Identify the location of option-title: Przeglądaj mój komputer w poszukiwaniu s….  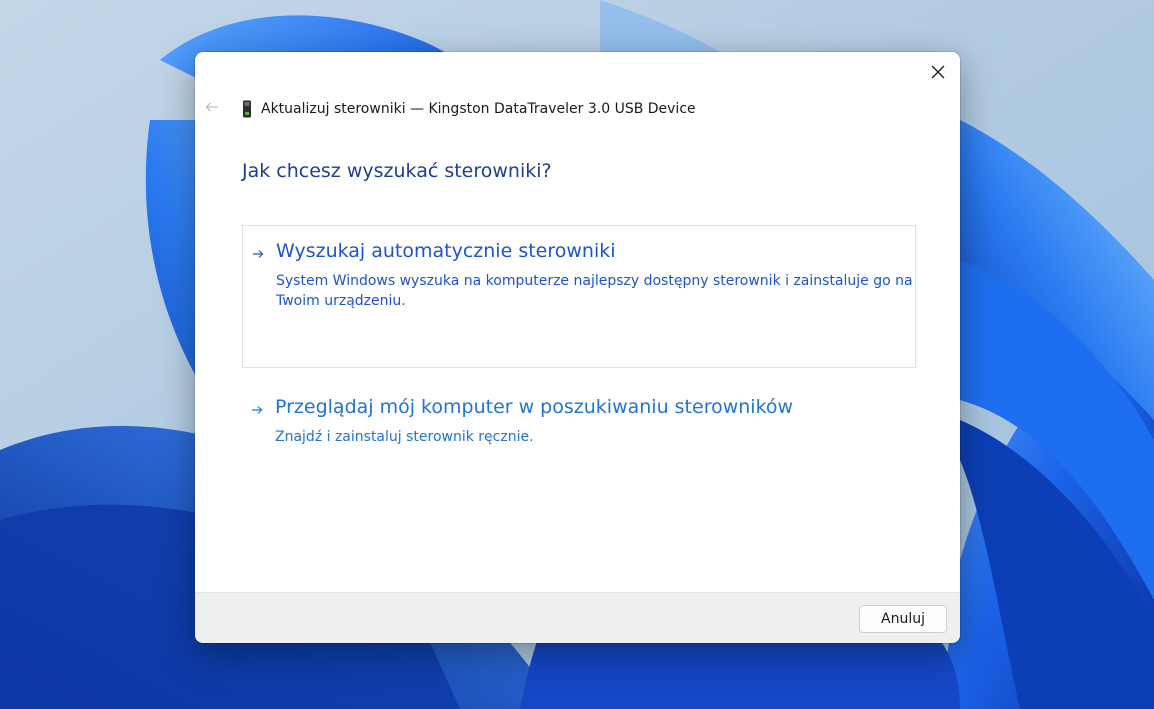
(534, 407).